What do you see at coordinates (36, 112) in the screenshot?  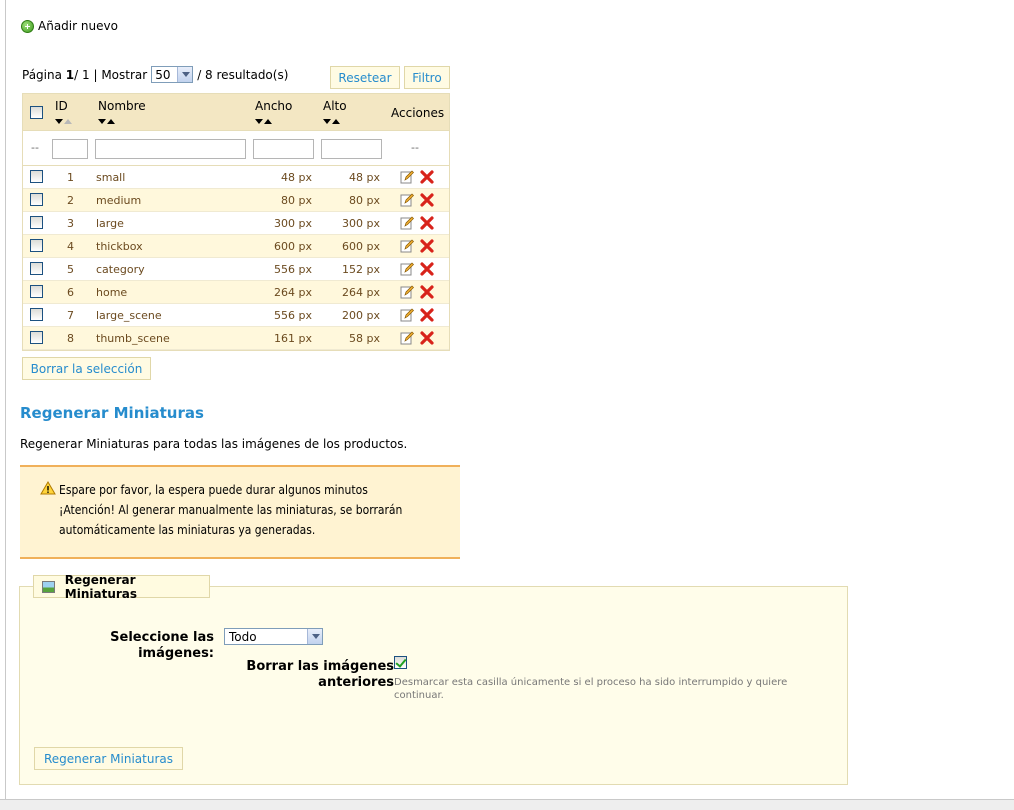 I see `select-all-checkbox` at bounding box center [36, 112].